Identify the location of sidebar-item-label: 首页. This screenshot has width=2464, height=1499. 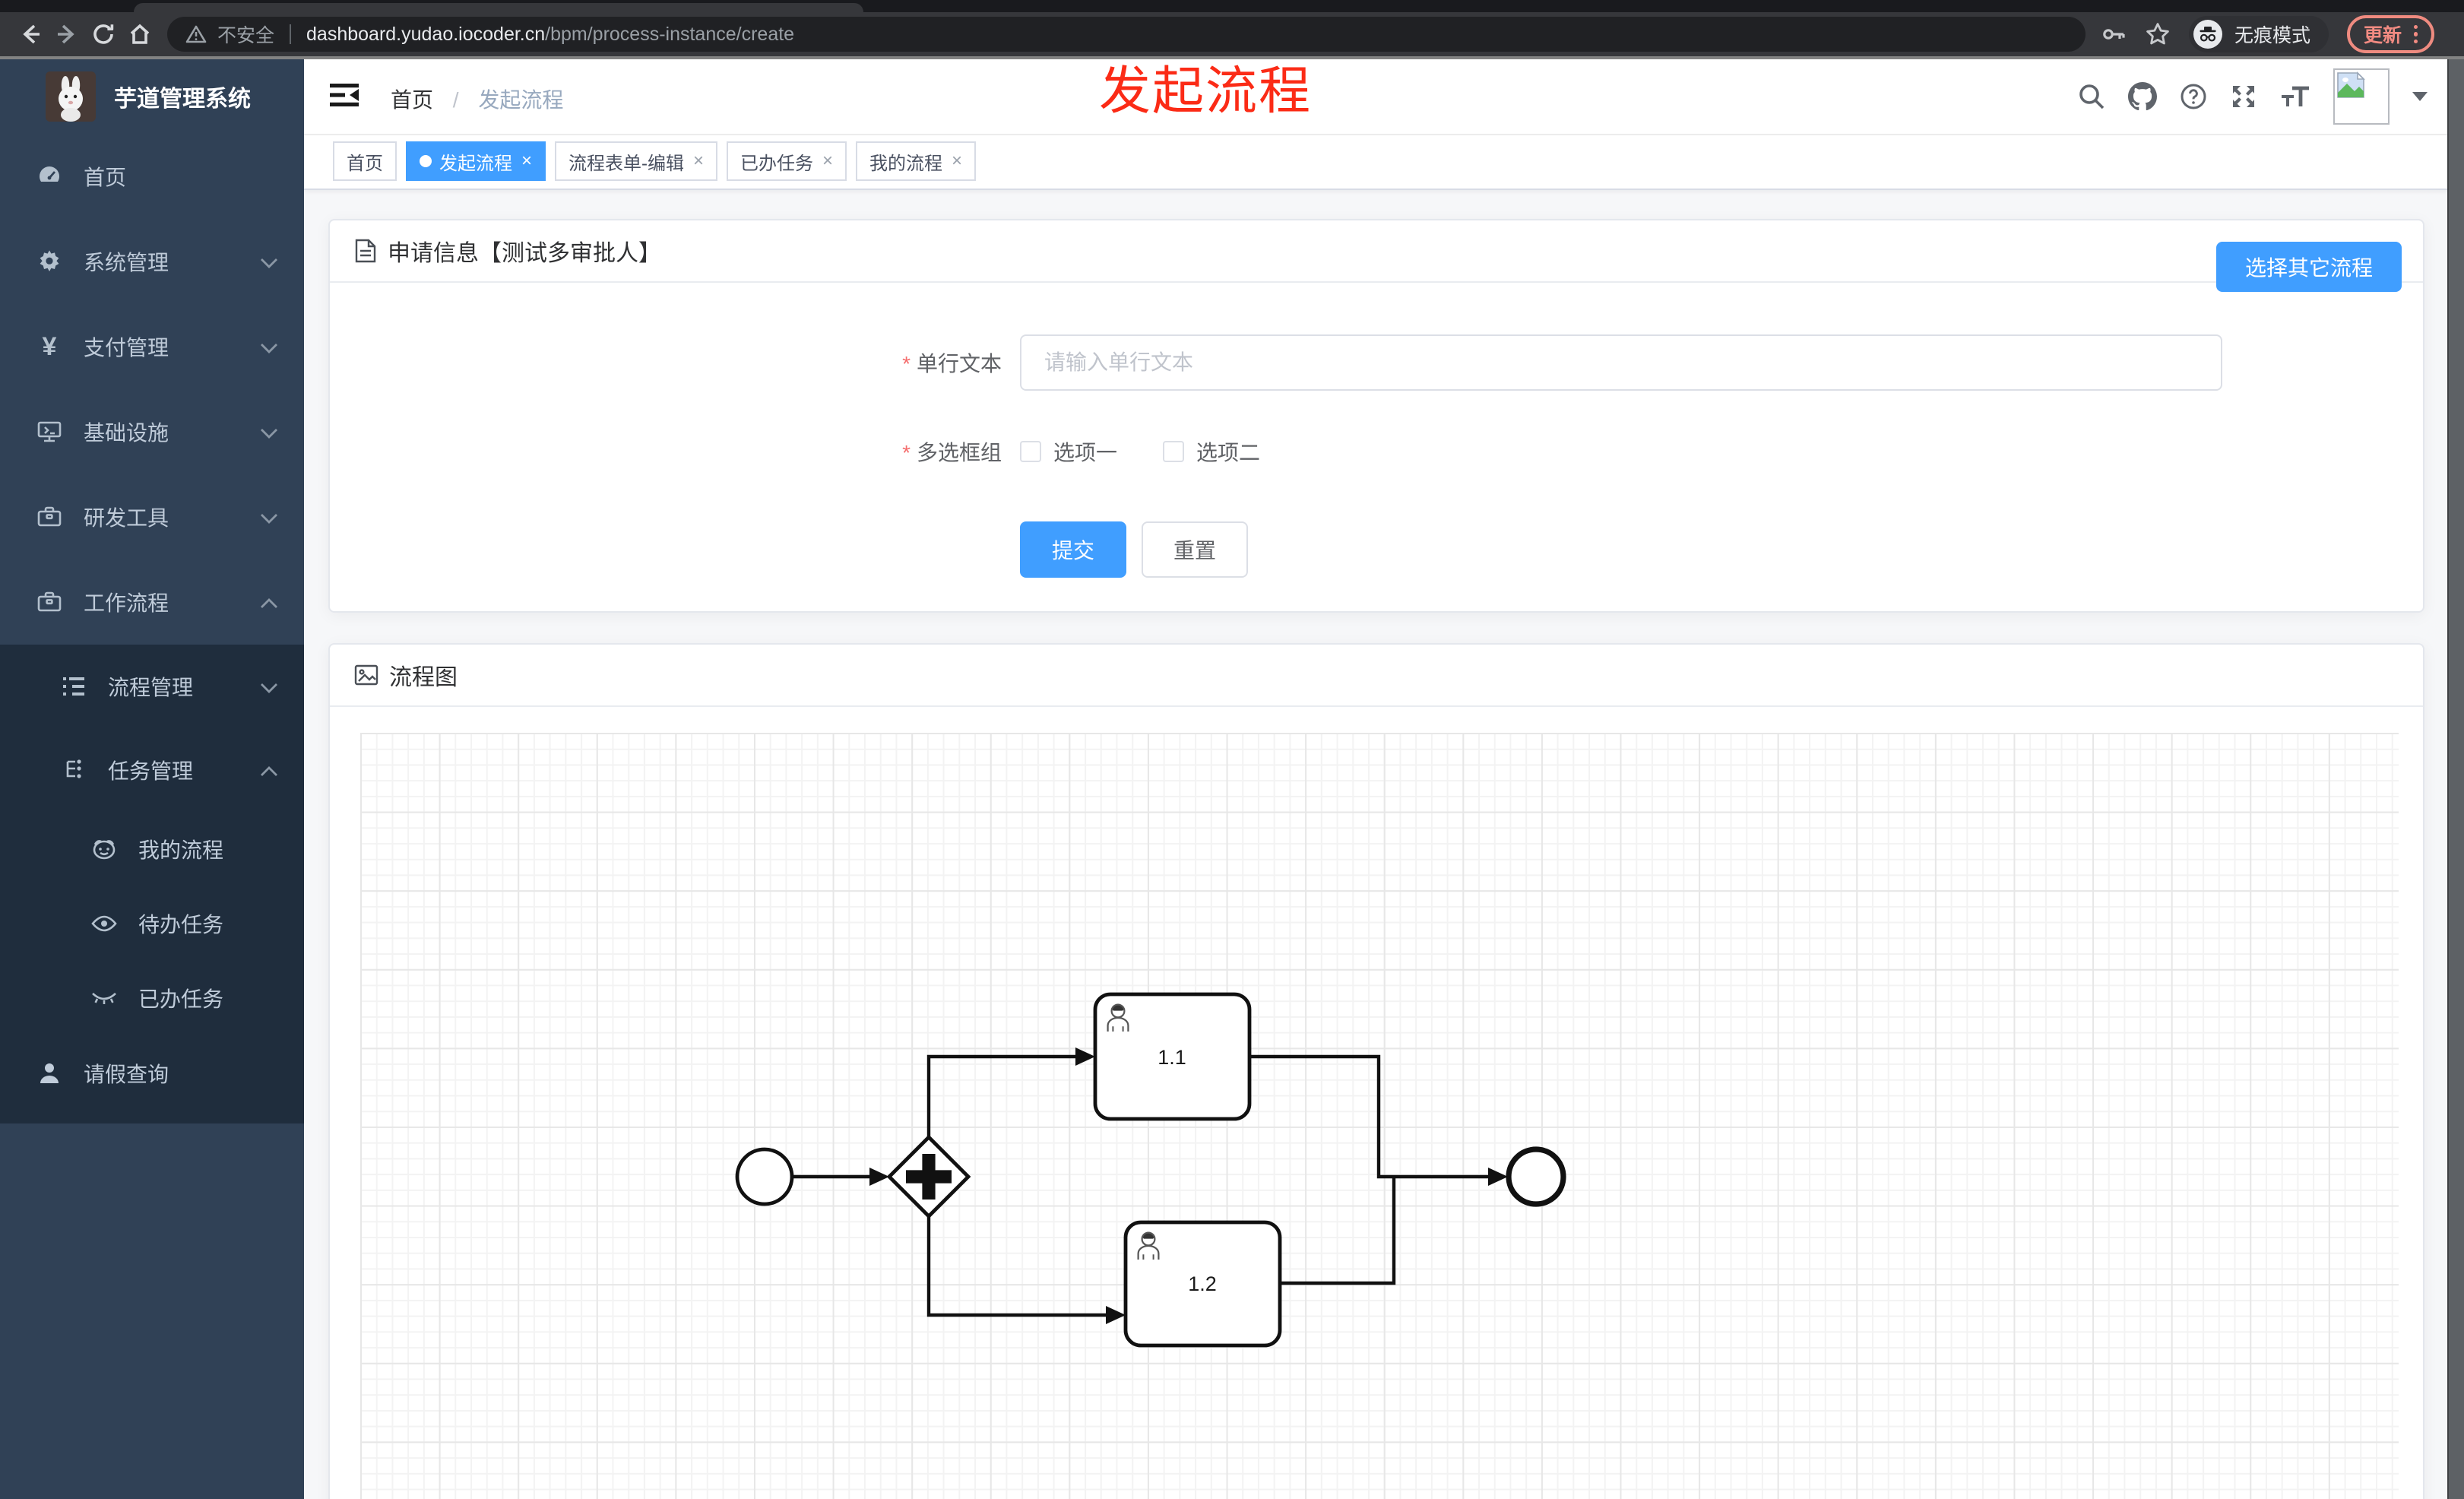
(105, 178).